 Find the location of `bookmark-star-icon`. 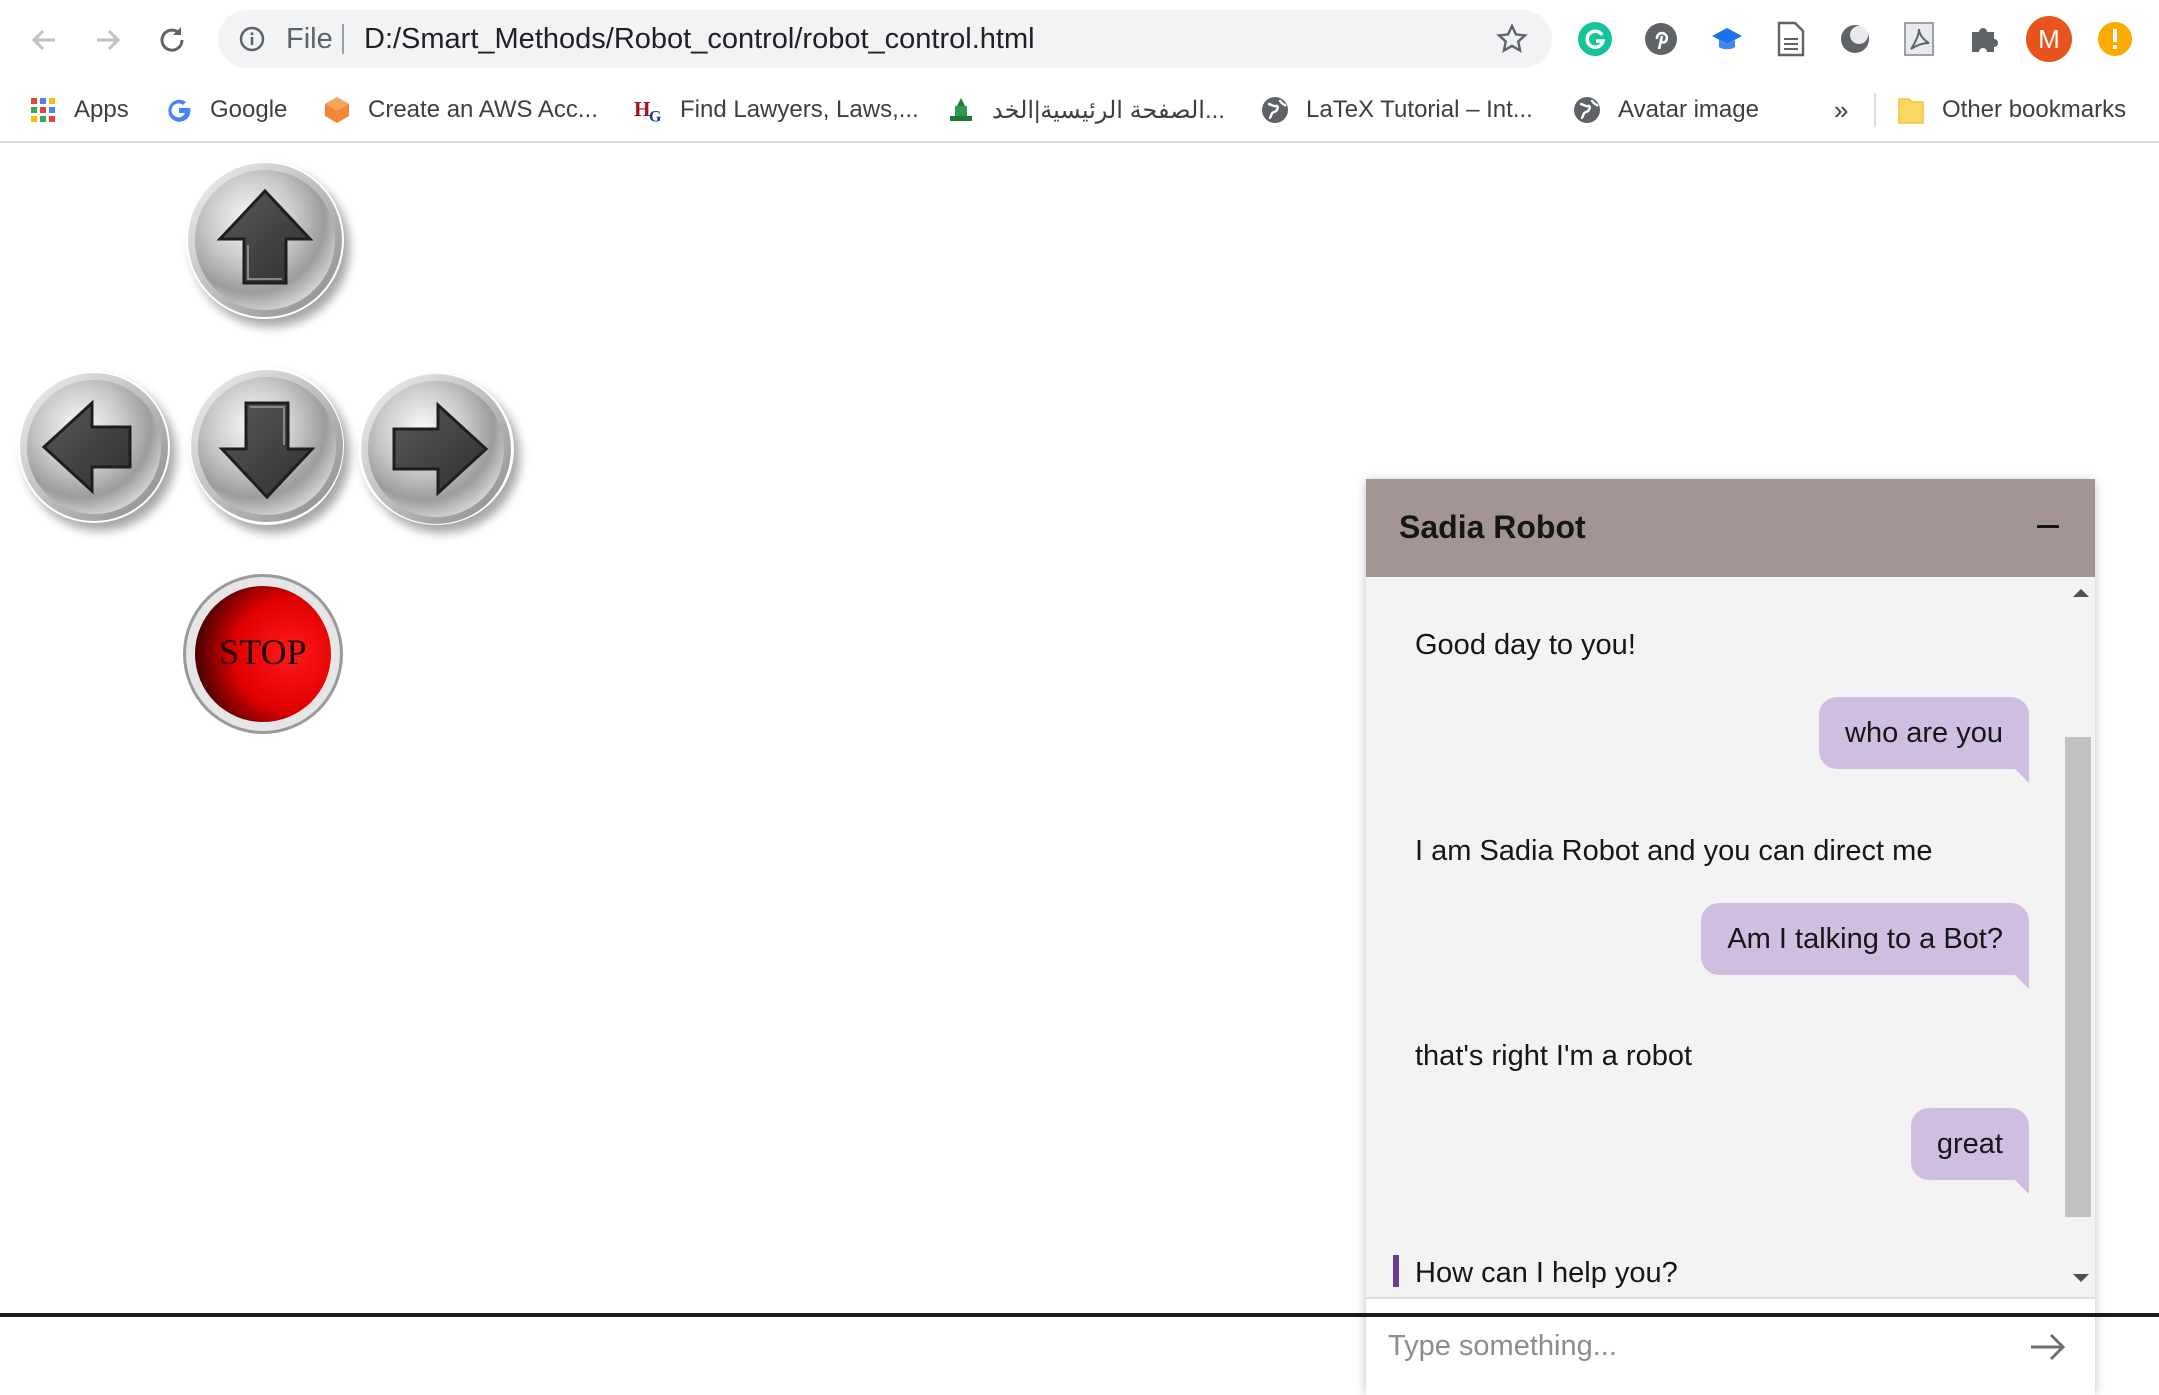

bookmark-star-icon is located at coordinates (1512, 39).